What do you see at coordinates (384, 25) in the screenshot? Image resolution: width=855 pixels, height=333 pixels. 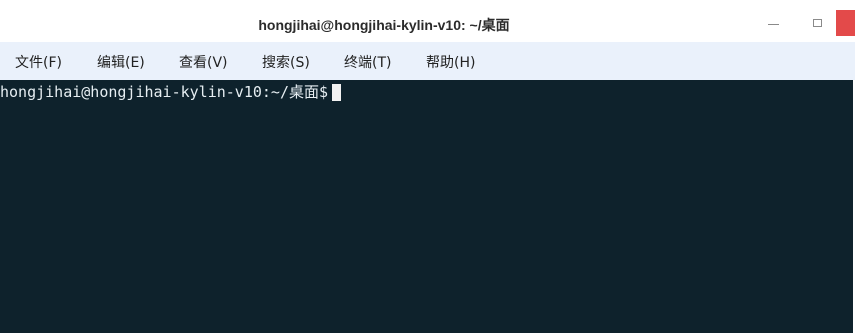 I see `window-title: hongjihai@hongjihai-kylin-v10: ~/桌面` at bounding box center [384, 25].